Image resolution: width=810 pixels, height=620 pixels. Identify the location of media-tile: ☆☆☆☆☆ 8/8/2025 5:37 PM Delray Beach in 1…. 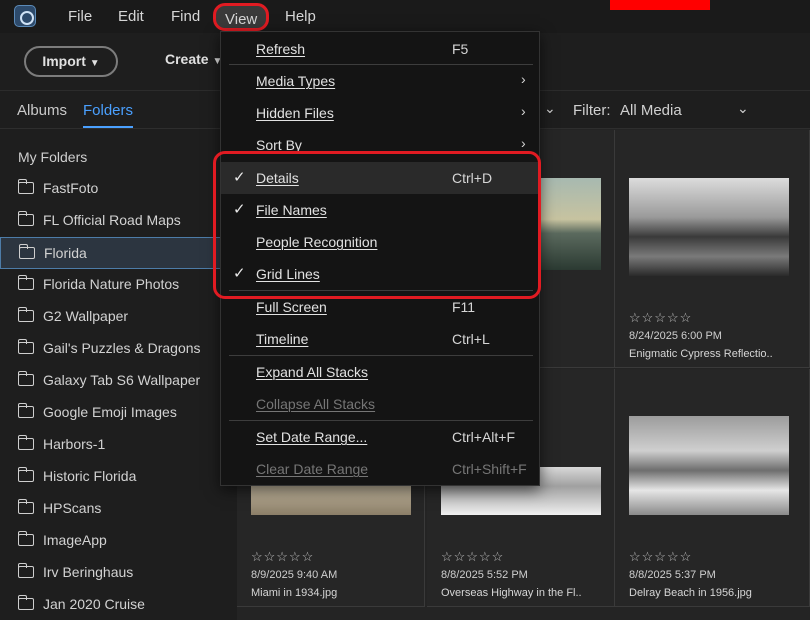
(712, 488).